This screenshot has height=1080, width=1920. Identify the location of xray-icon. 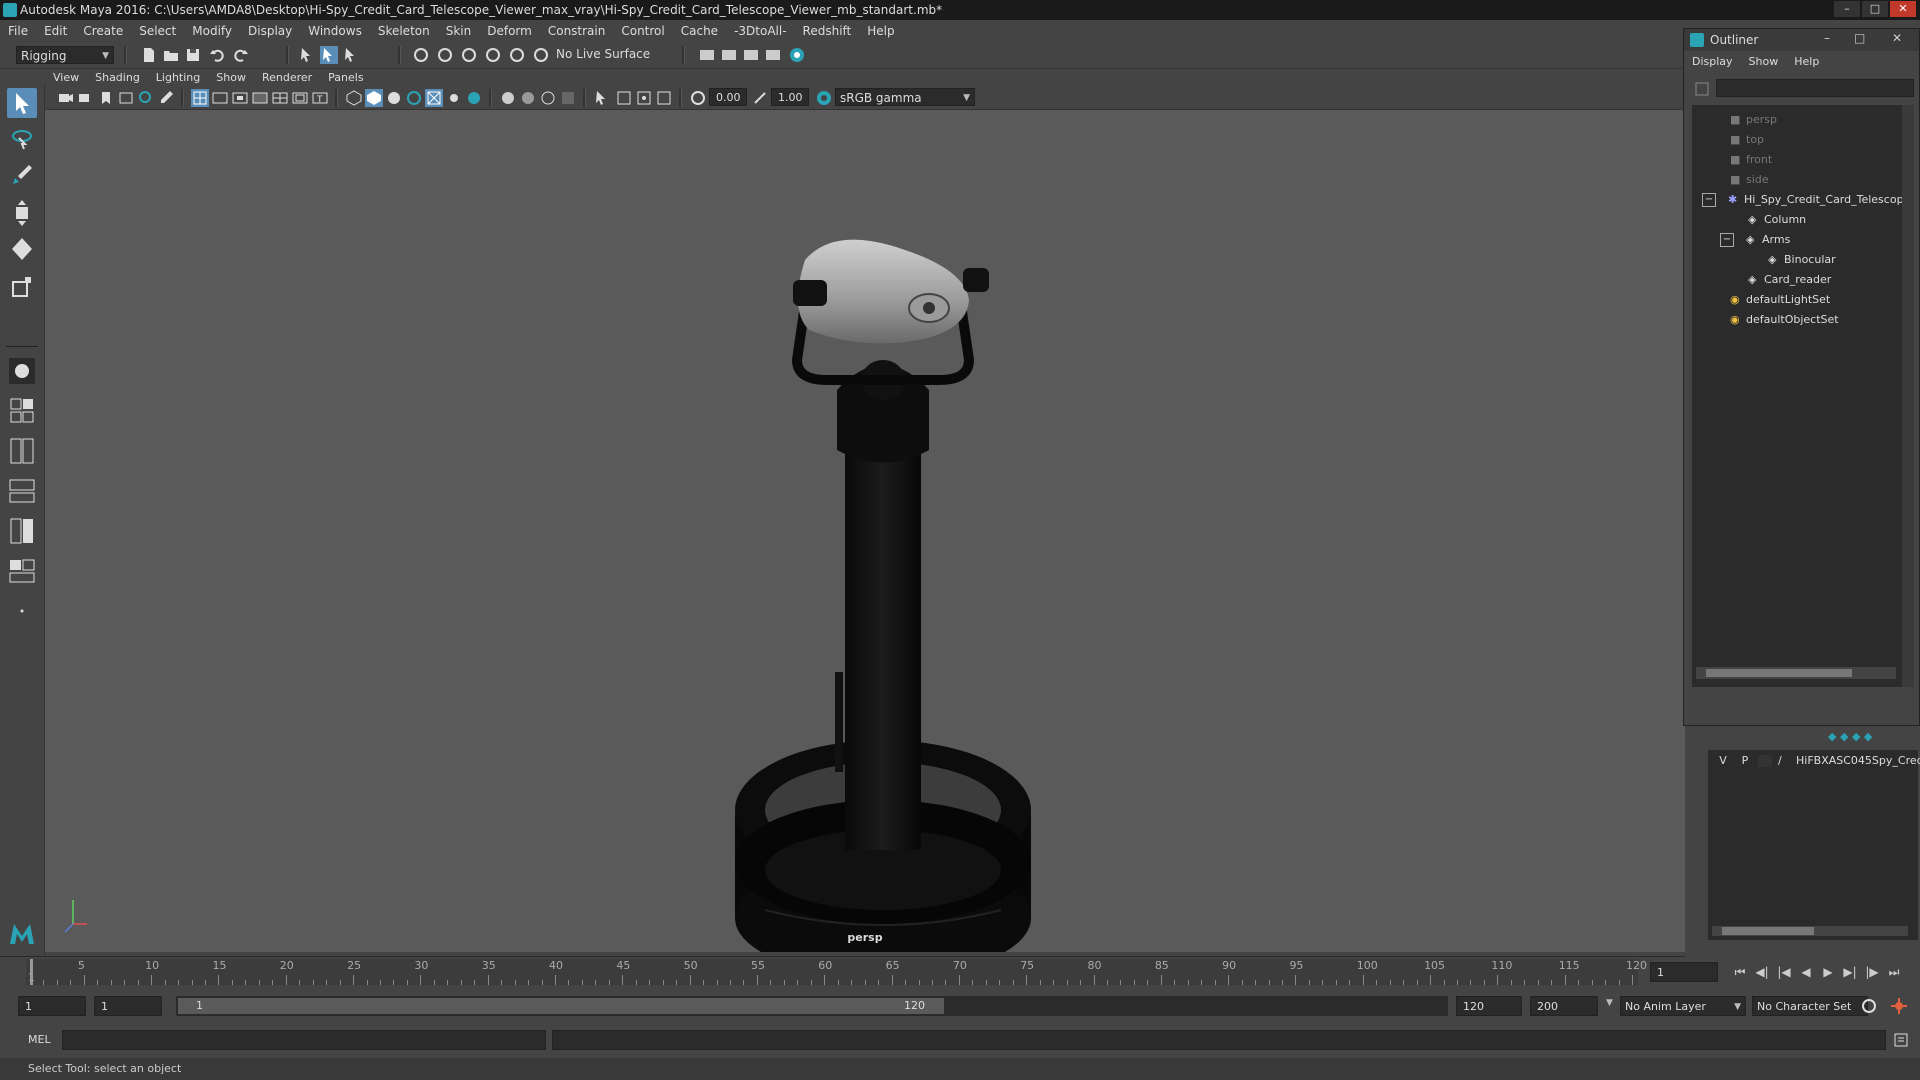
(624, 98).